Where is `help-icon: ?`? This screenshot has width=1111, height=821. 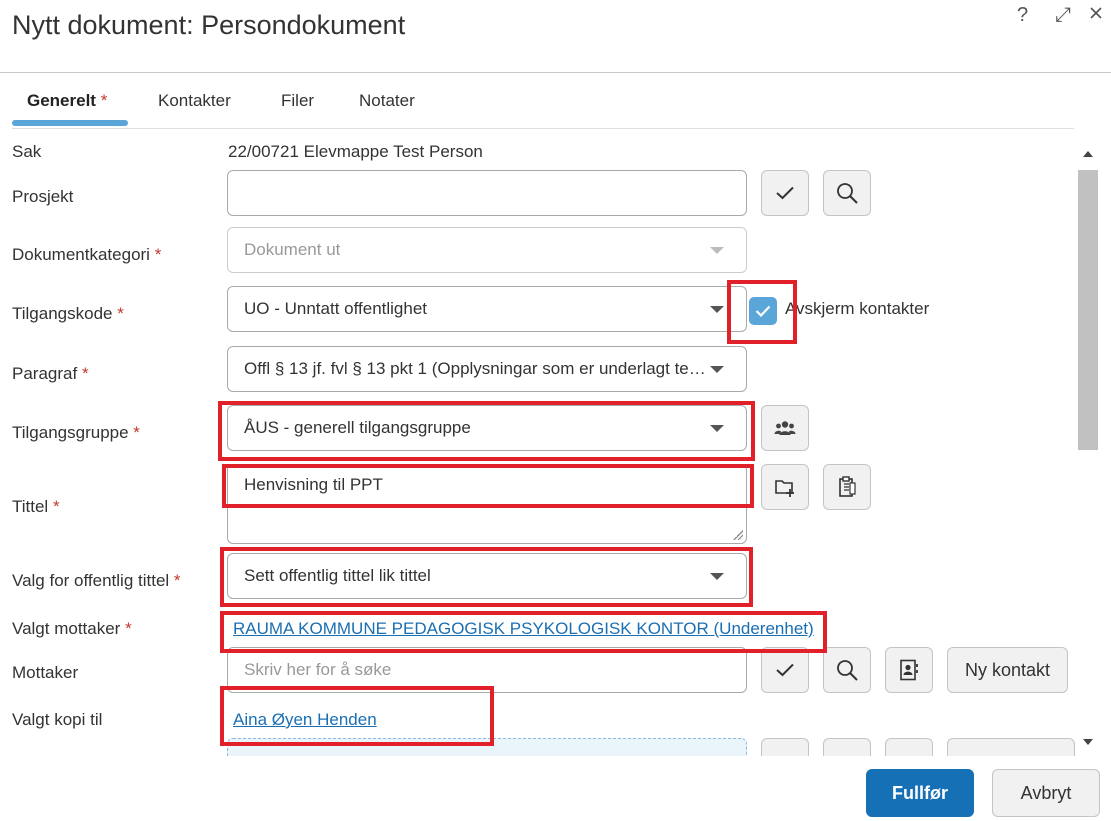 help-icon: ? is located at coordinates (1022, 15).